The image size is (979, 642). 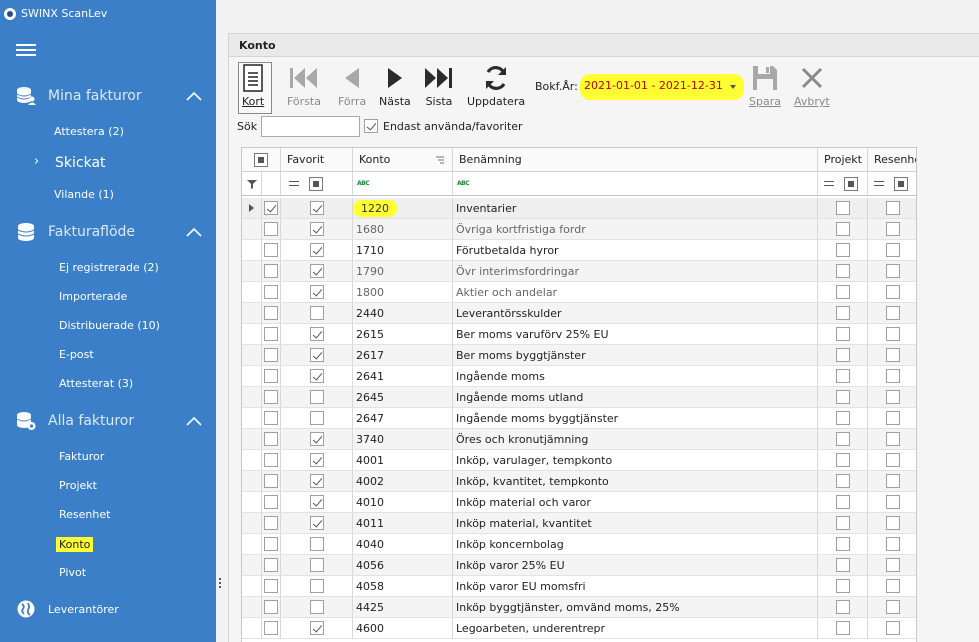 What do you see at coordinates (403, 628) in the screenshot?
I see `konto-cell: 4600` at bounding box center [403, 628].